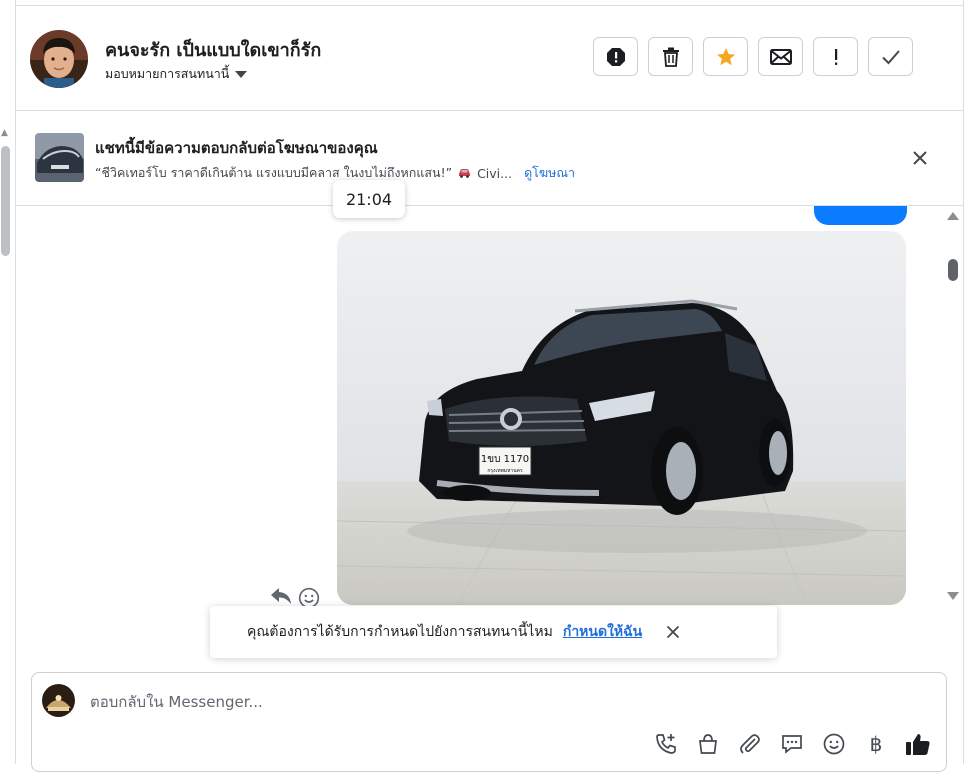  I want to click on call-add-button, so click(666, 744).